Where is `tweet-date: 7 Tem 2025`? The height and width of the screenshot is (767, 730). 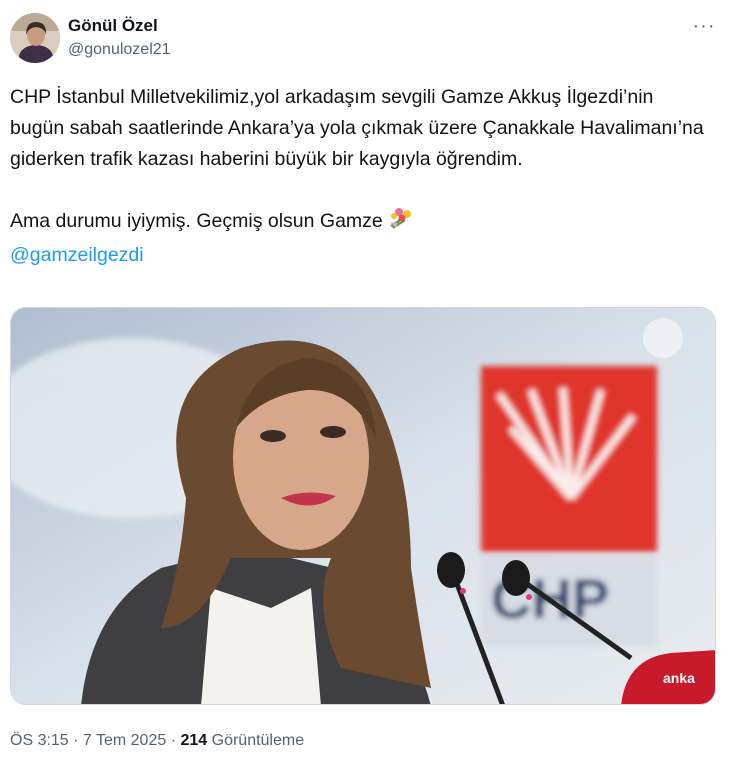
tweet-date: 7 Tem 2025 is located at coordinates (124, 740).